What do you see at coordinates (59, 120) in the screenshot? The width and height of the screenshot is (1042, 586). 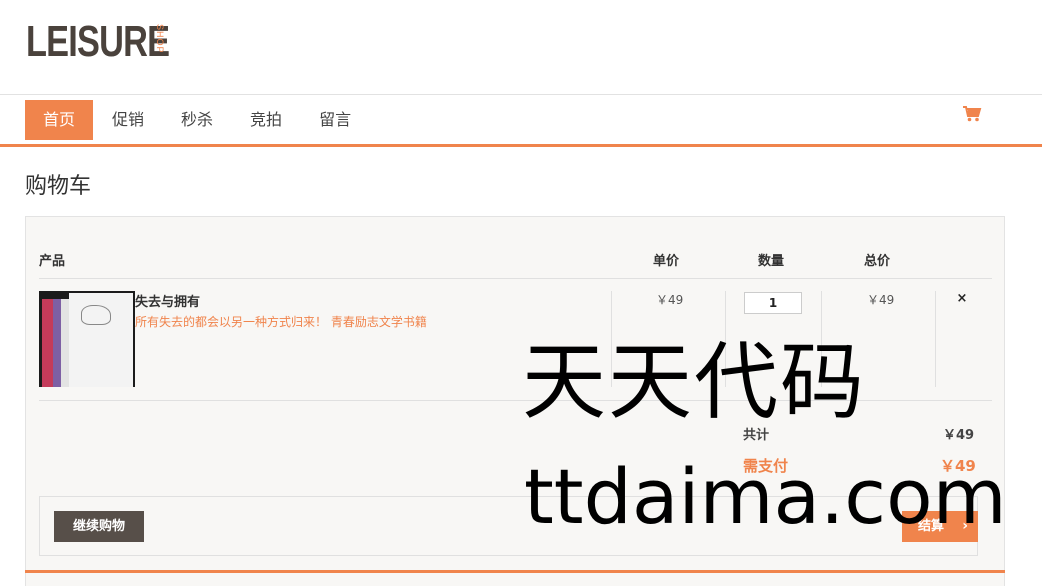 I see `nav-item-home: 首页` at bounding box center [59, 120].